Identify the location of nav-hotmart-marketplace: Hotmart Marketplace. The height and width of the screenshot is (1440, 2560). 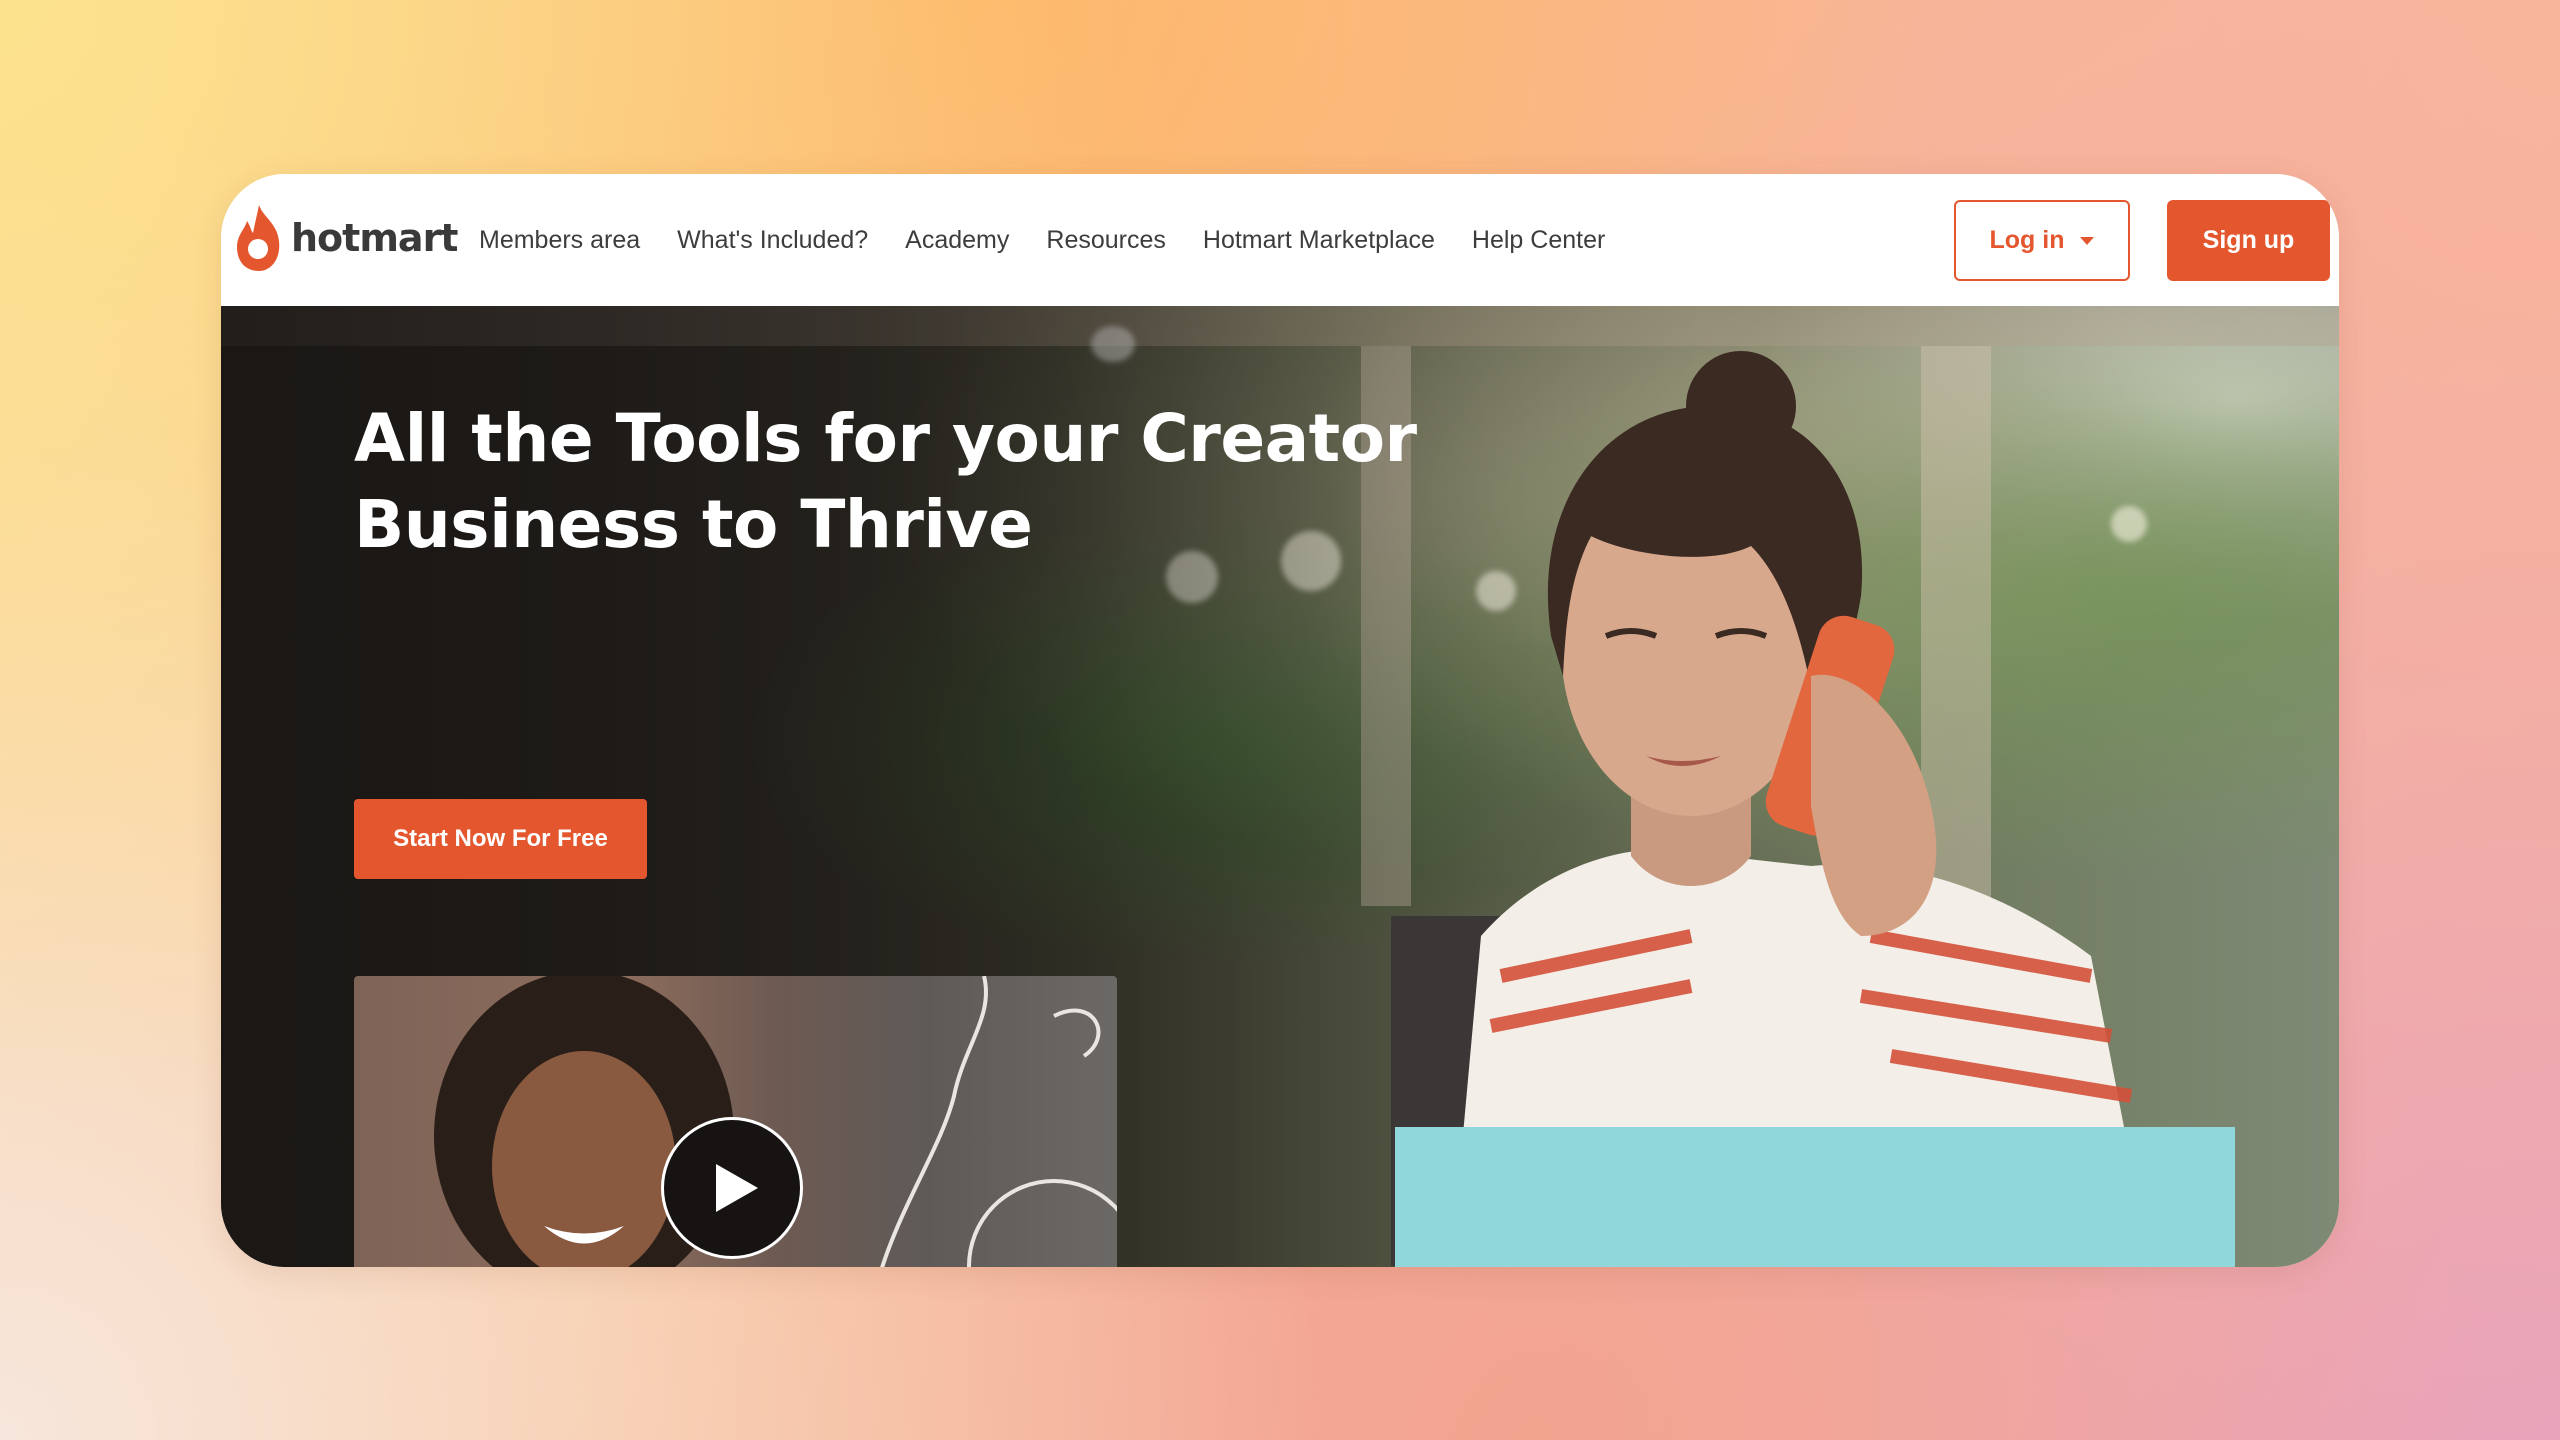
(1319, 240).